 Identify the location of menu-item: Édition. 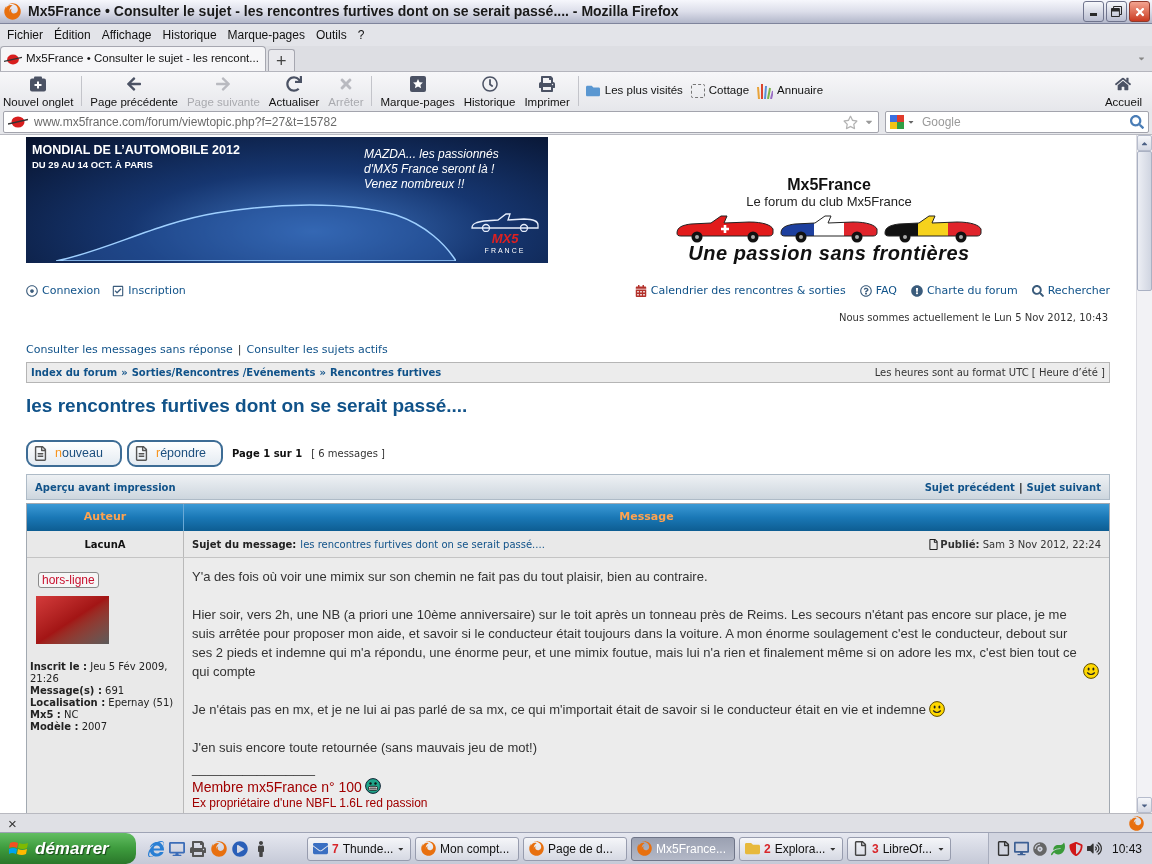
(72, 35).